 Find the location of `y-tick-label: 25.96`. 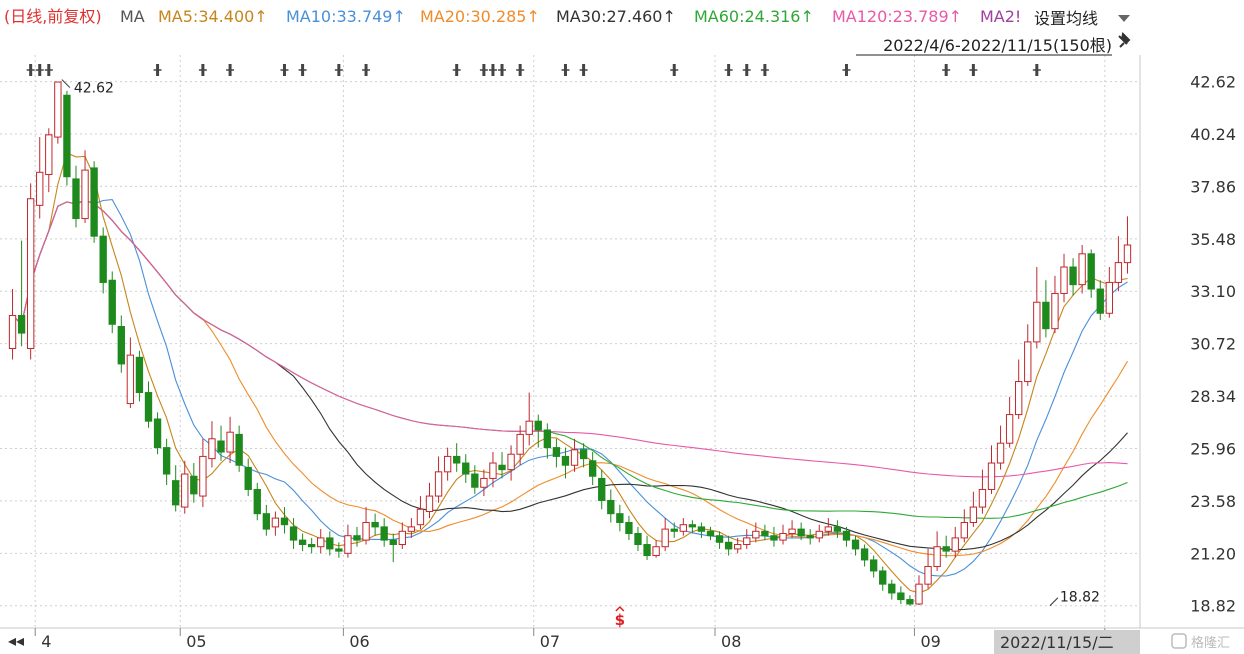

y-tick-label: 25.96 is located at coordinates (1213, 448).